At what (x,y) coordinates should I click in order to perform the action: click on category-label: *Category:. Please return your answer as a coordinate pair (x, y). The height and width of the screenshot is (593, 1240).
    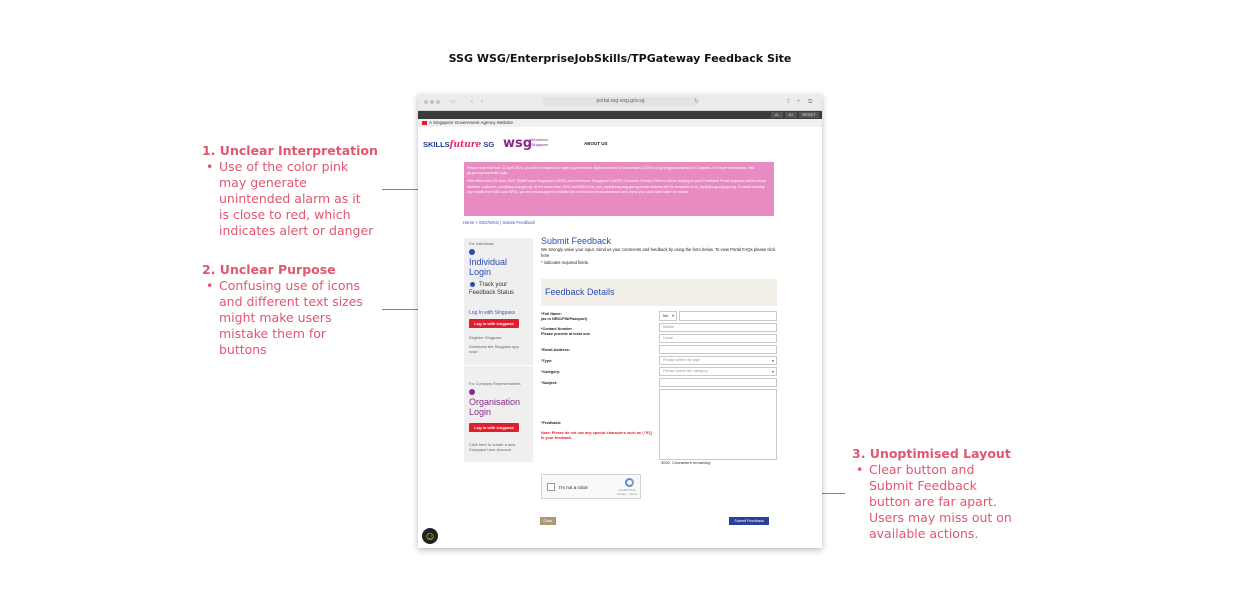
    Looking at the image, I should click on (551, 372).